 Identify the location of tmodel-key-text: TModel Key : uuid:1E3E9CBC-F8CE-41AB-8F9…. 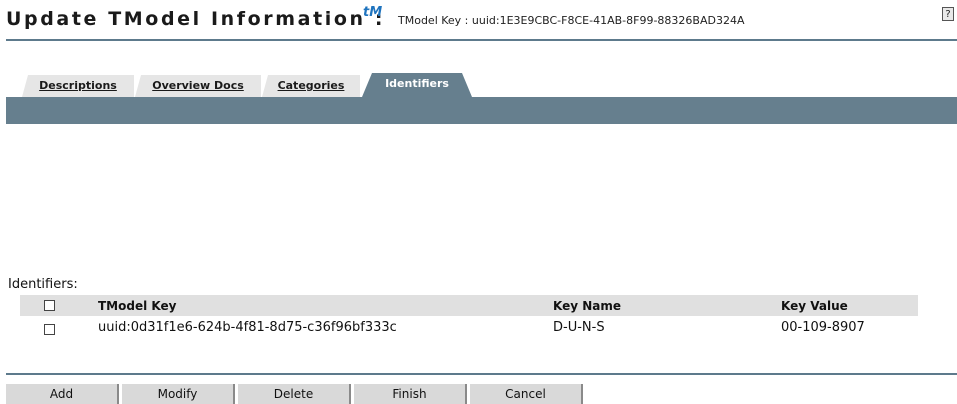
(571, 20).